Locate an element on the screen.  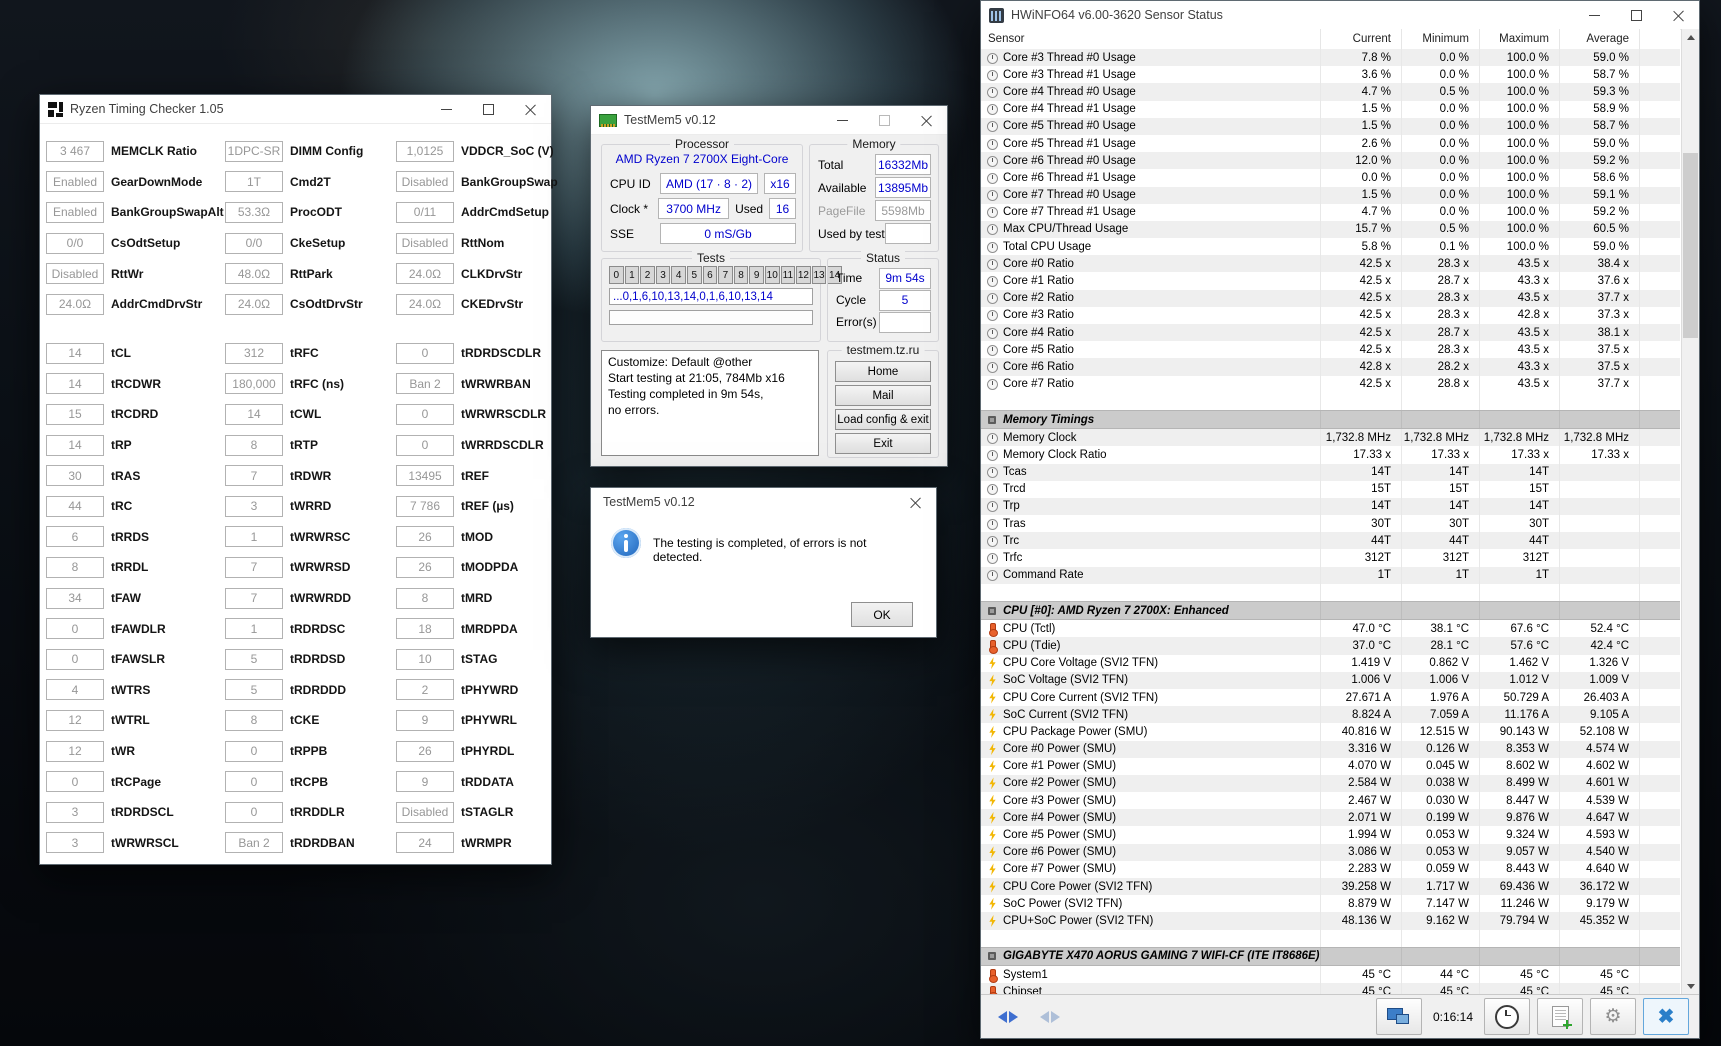
value-field: 18 is located at coordinates (425, 629).